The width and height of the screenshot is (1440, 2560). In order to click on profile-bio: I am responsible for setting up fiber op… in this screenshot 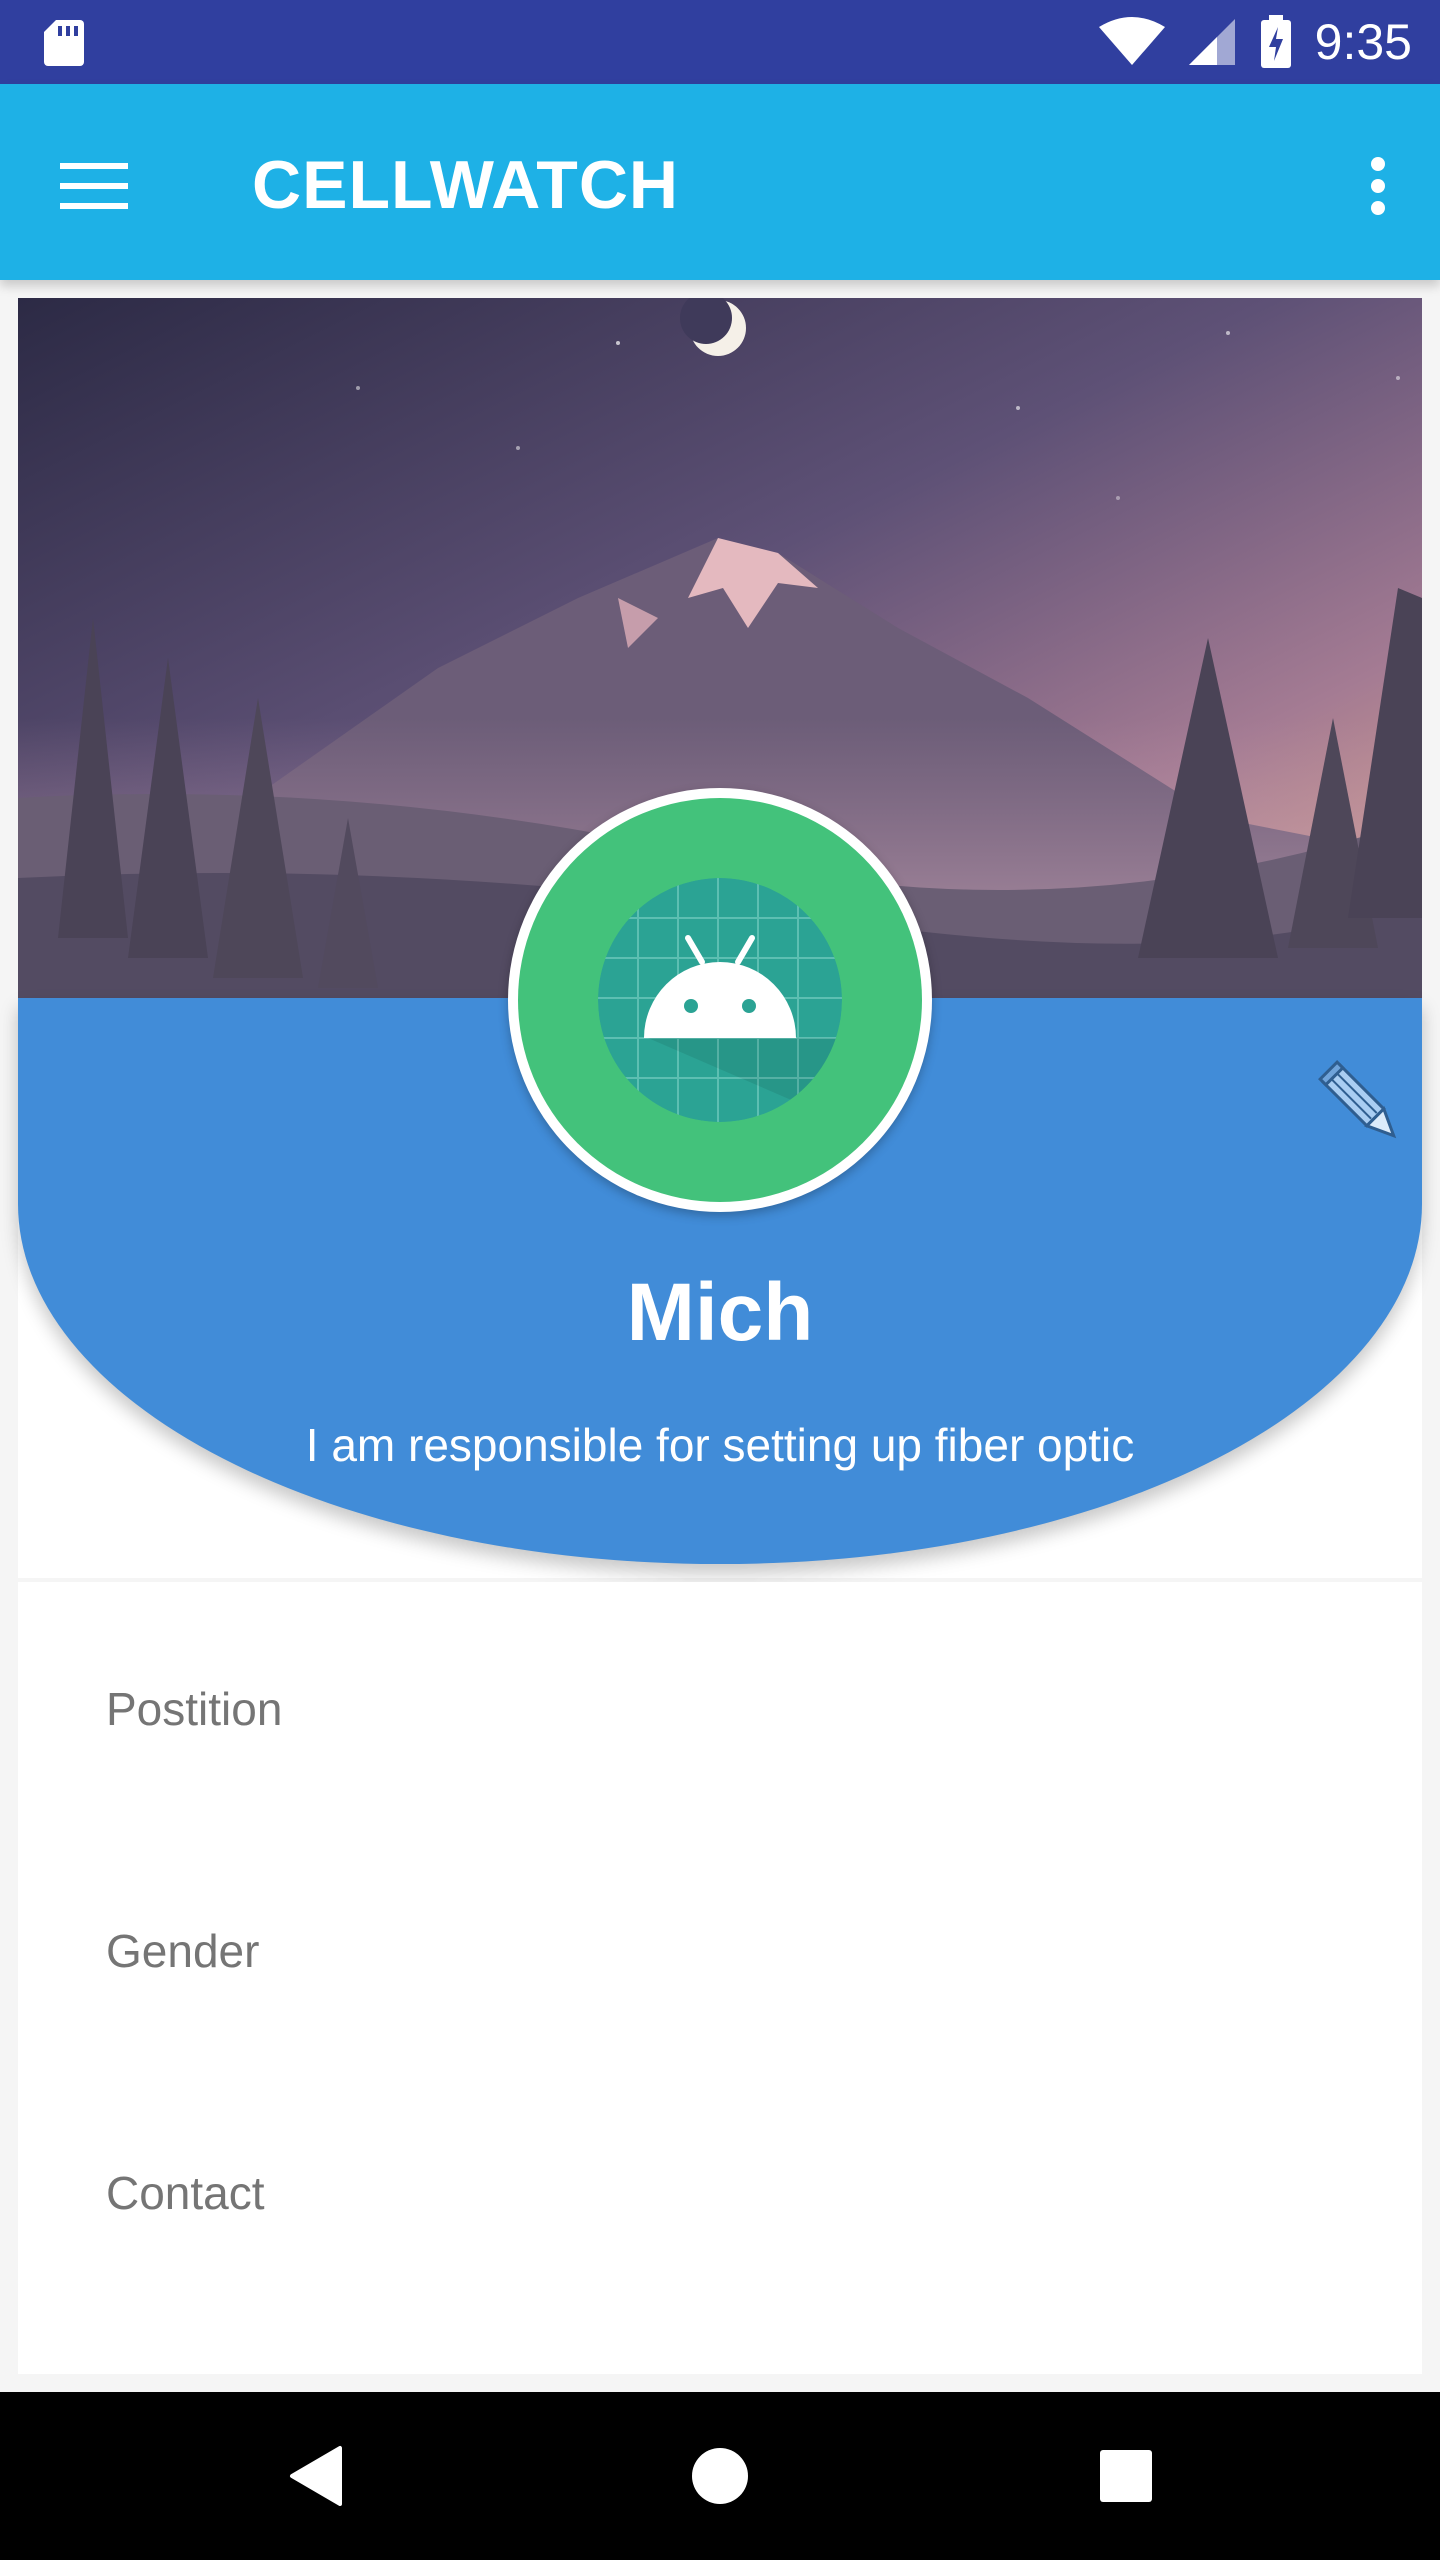, I will do `click(720, 1445)`.